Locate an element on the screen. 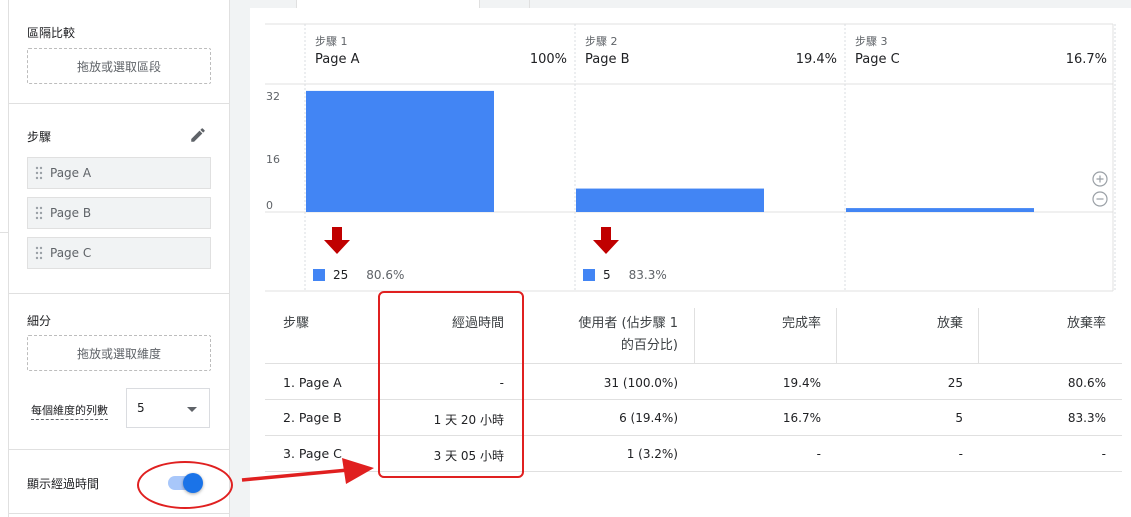 This screenshot has width=1131, height=517. row-abandon-rate: 83.3% is located at coordinates (1086, 418).